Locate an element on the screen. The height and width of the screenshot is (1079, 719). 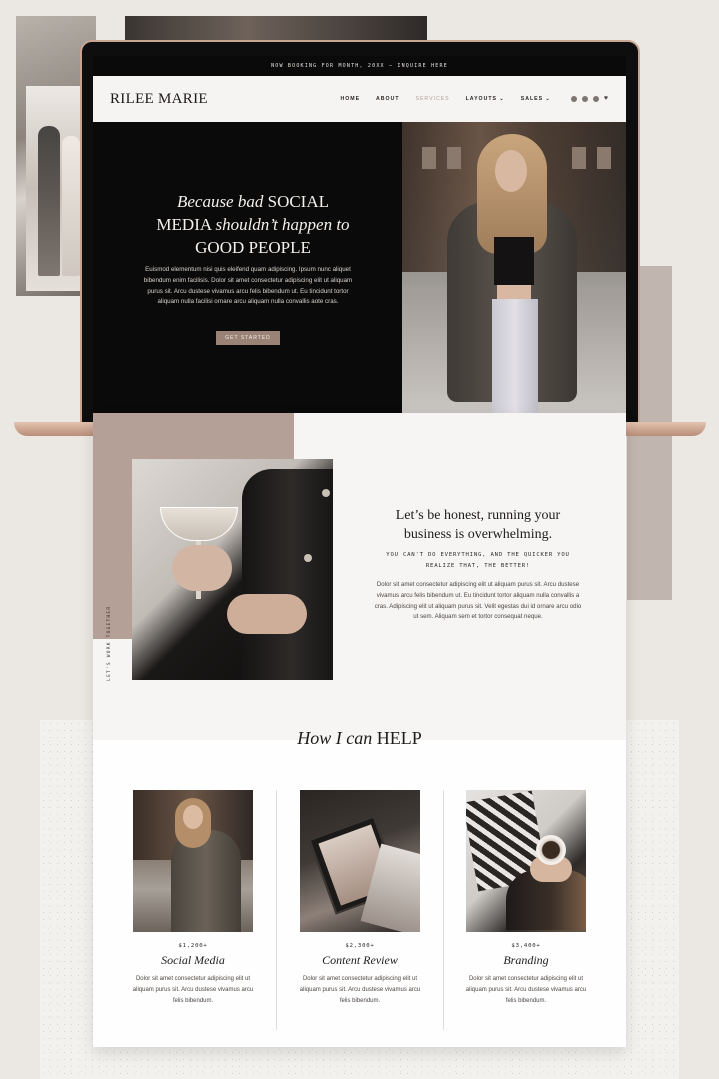
heart-icon: ♥ is located at coordinates (606, 98).